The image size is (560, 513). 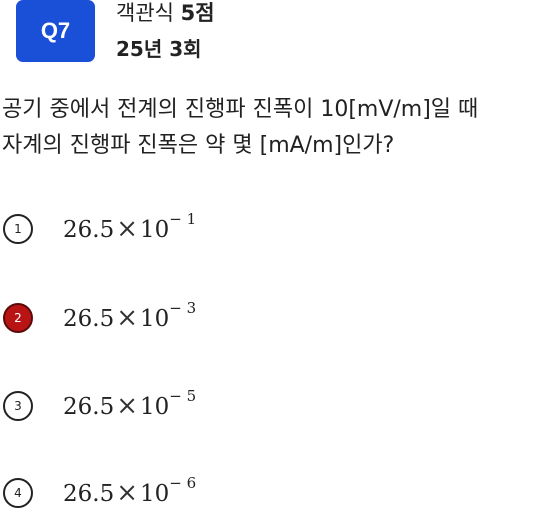 What do you see at coordinates (183, 483) in the screenshot?
I see `option-4-exponent: − 6` at bounding box center [183, 483].